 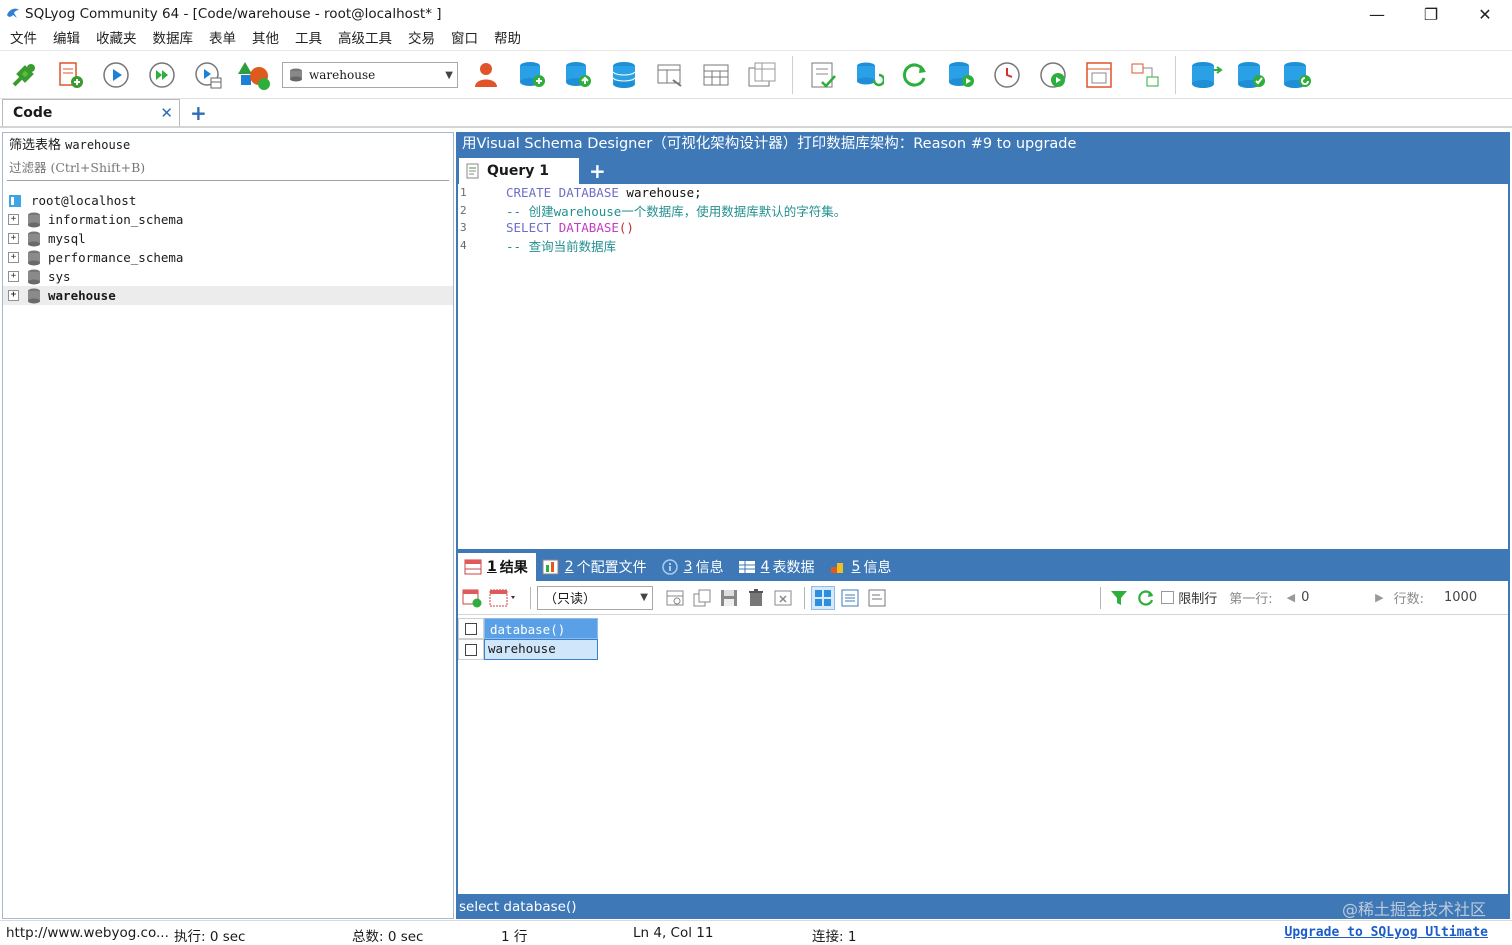 I want to click on tree-item-label: sys, so click(x=59, y=276).